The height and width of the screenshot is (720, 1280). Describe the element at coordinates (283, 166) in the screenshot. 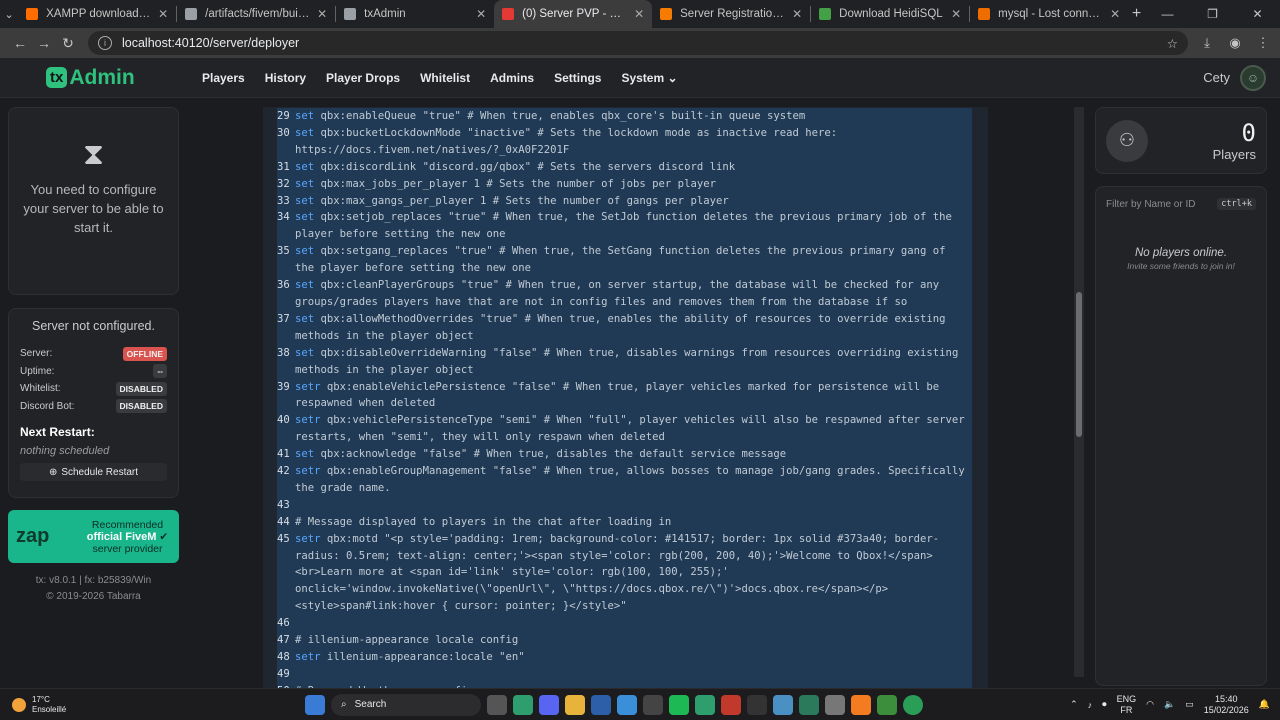

I see `line-number: 31` at that location.